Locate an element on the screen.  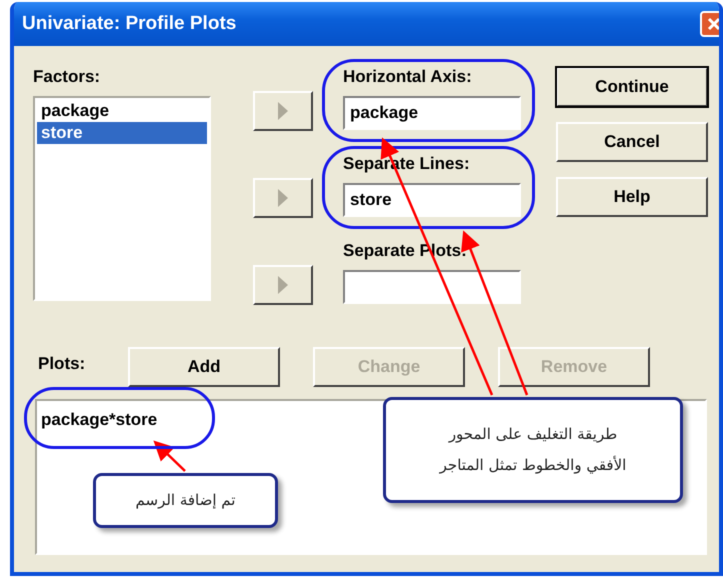
plots-label: Plots: is located at coordinates (62, 364).